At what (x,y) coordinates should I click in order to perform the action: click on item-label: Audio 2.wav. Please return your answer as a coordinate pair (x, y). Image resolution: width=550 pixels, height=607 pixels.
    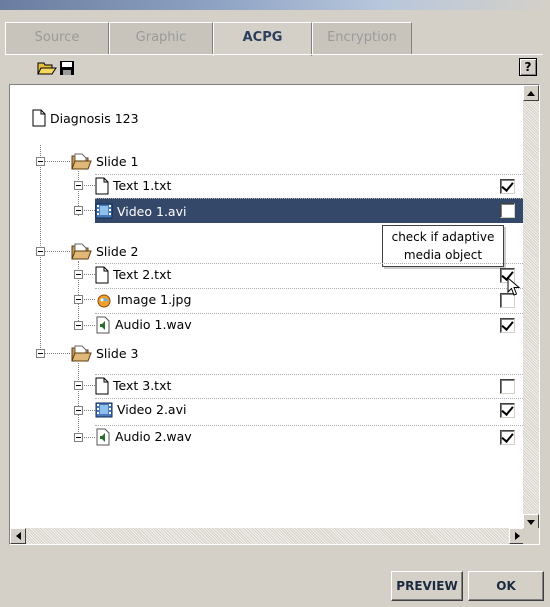
    Looking at the image, I should click on (153, 436).